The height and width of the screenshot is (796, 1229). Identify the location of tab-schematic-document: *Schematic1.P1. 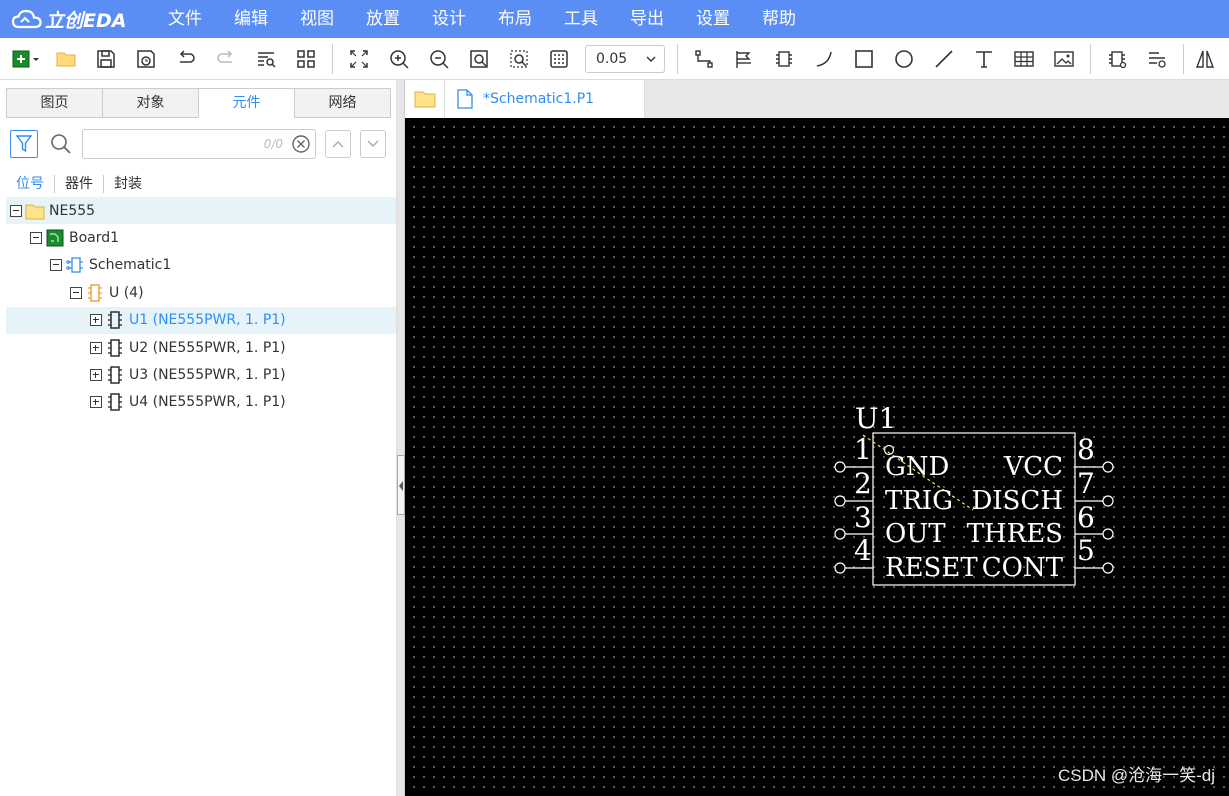
(545, 99).